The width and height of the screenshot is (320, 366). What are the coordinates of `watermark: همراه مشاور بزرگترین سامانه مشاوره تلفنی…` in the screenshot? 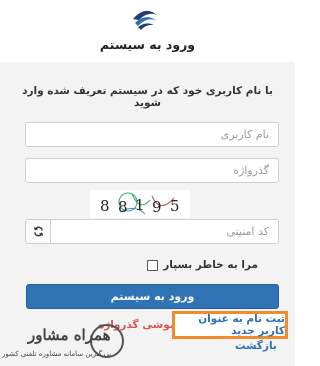 It's located at (66, 344).